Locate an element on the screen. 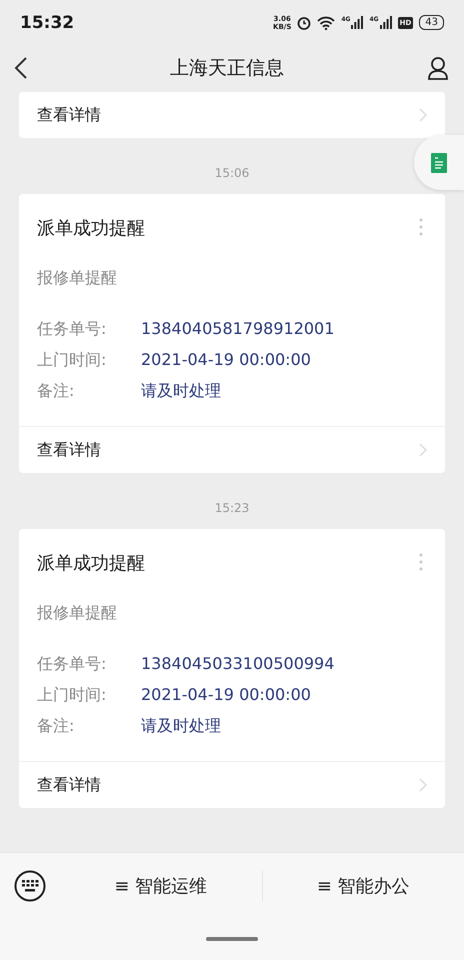  battery: 43 is located at coordinates (431, 22).